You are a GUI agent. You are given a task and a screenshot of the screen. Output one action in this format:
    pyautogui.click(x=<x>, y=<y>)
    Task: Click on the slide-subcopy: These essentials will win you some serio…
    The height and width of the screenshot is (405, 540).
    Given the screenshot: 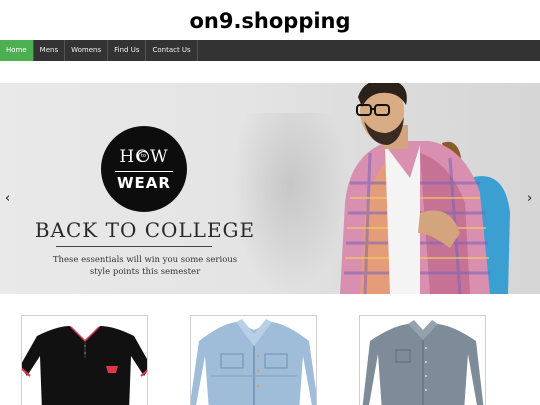 What is the action you would take?
    pyautogui.click(x=145, y=266)
    